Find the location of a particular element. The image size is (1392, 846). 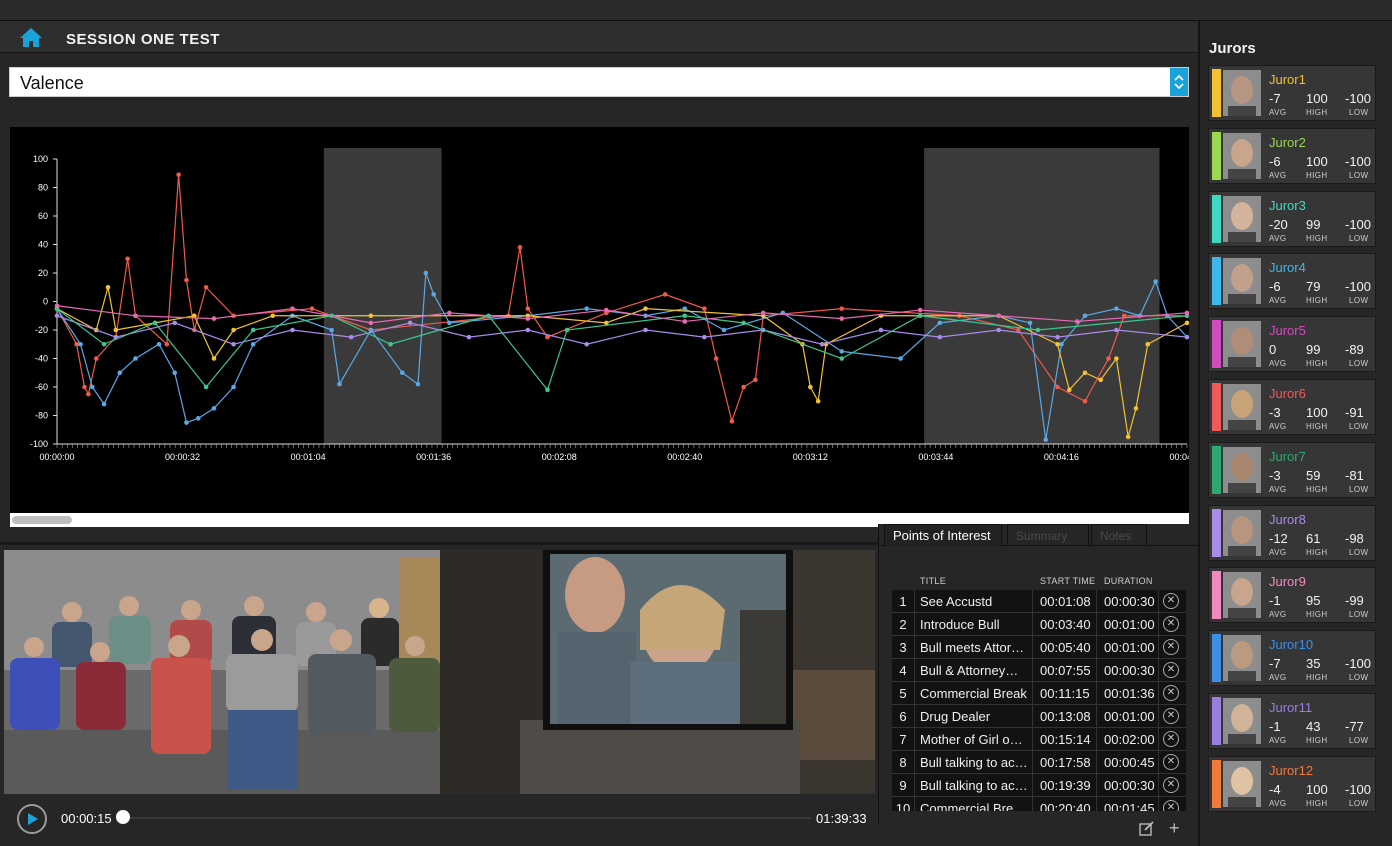

tab-summary: Summary is located at coordinates (1048, 535).